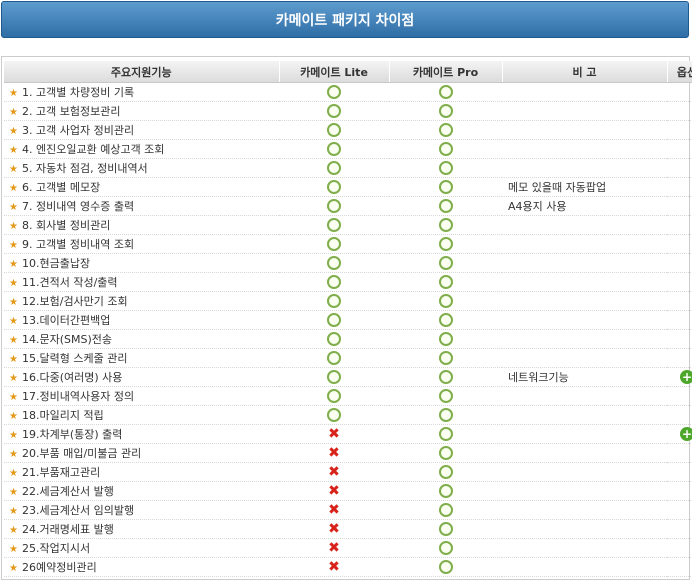 This screenshot has height=581, width=692. Describe the element at coordinates (78, 130) in the screenshot. I see `feature-label: 3. 고객 사업자 정비관리` at that location.